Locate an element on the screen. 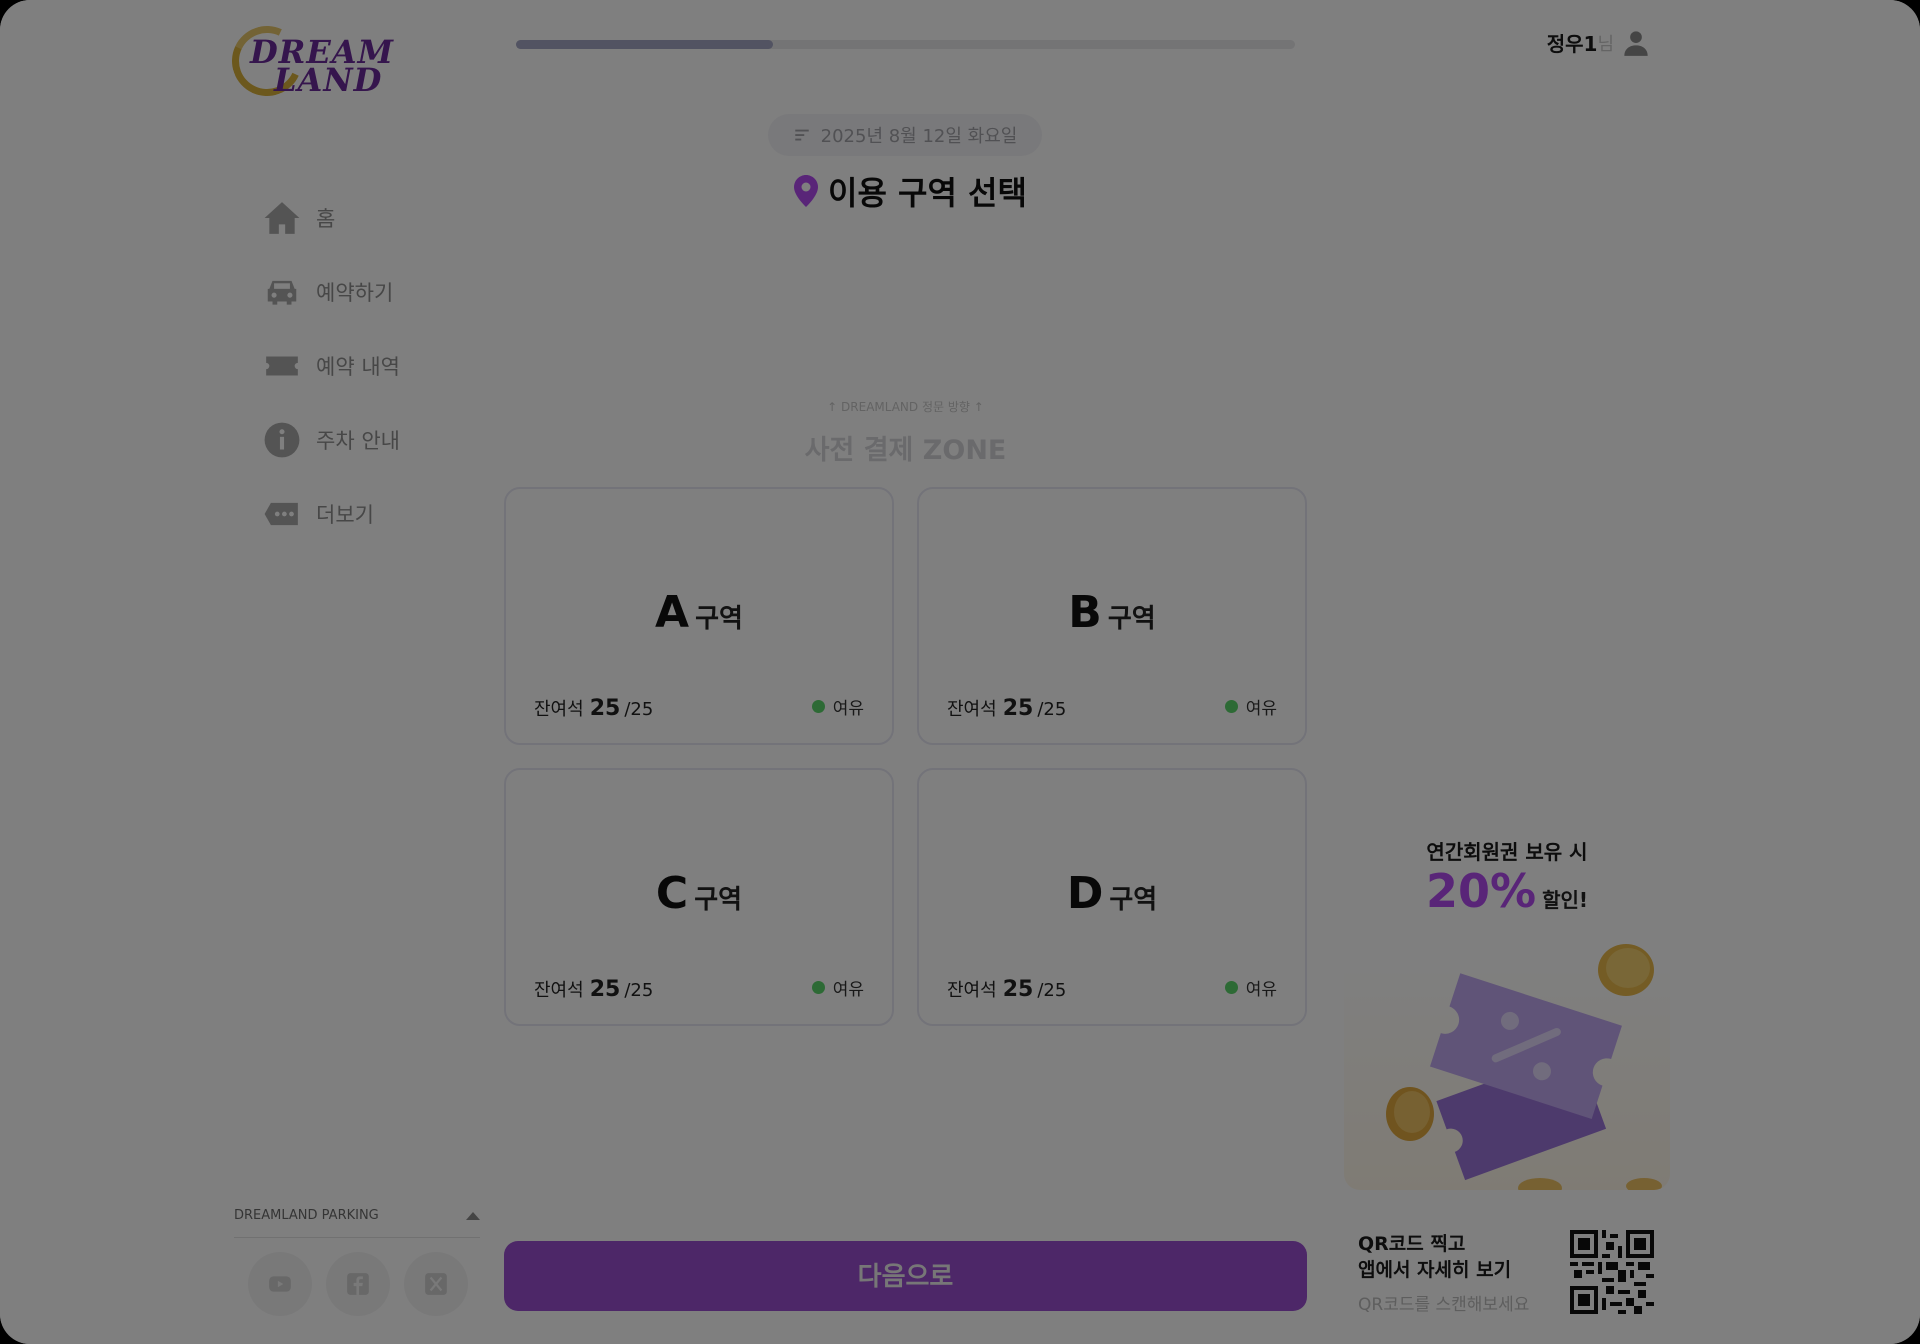 This screenshot has height=1344, width=1920. caret-up-icon is located at coordinates (473, 1215).